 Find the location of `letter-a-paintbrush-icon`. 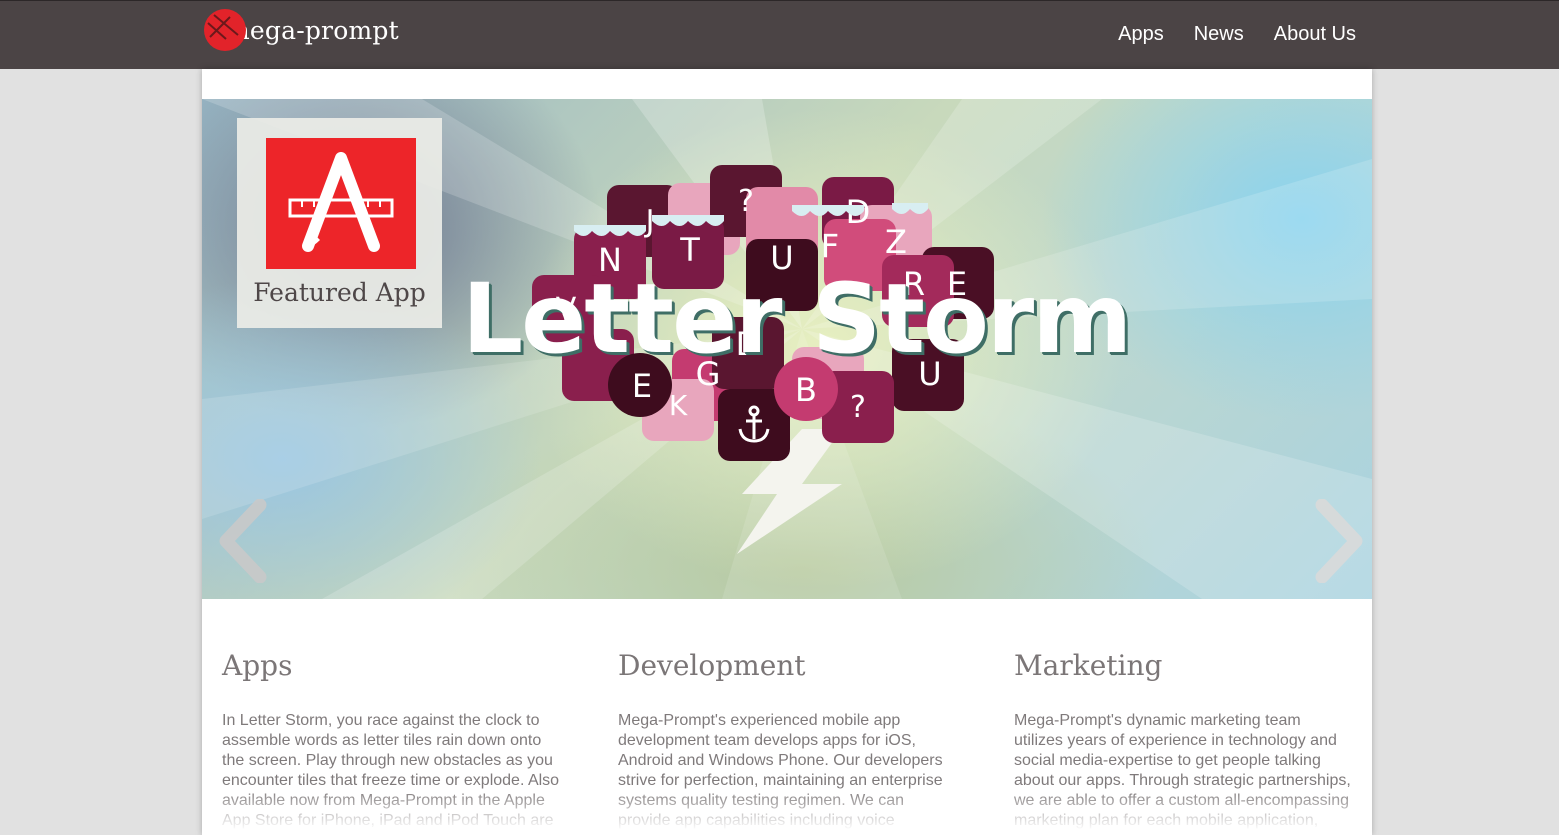

letter-a-paintbrush-icon is located at coordinates (341, 203).